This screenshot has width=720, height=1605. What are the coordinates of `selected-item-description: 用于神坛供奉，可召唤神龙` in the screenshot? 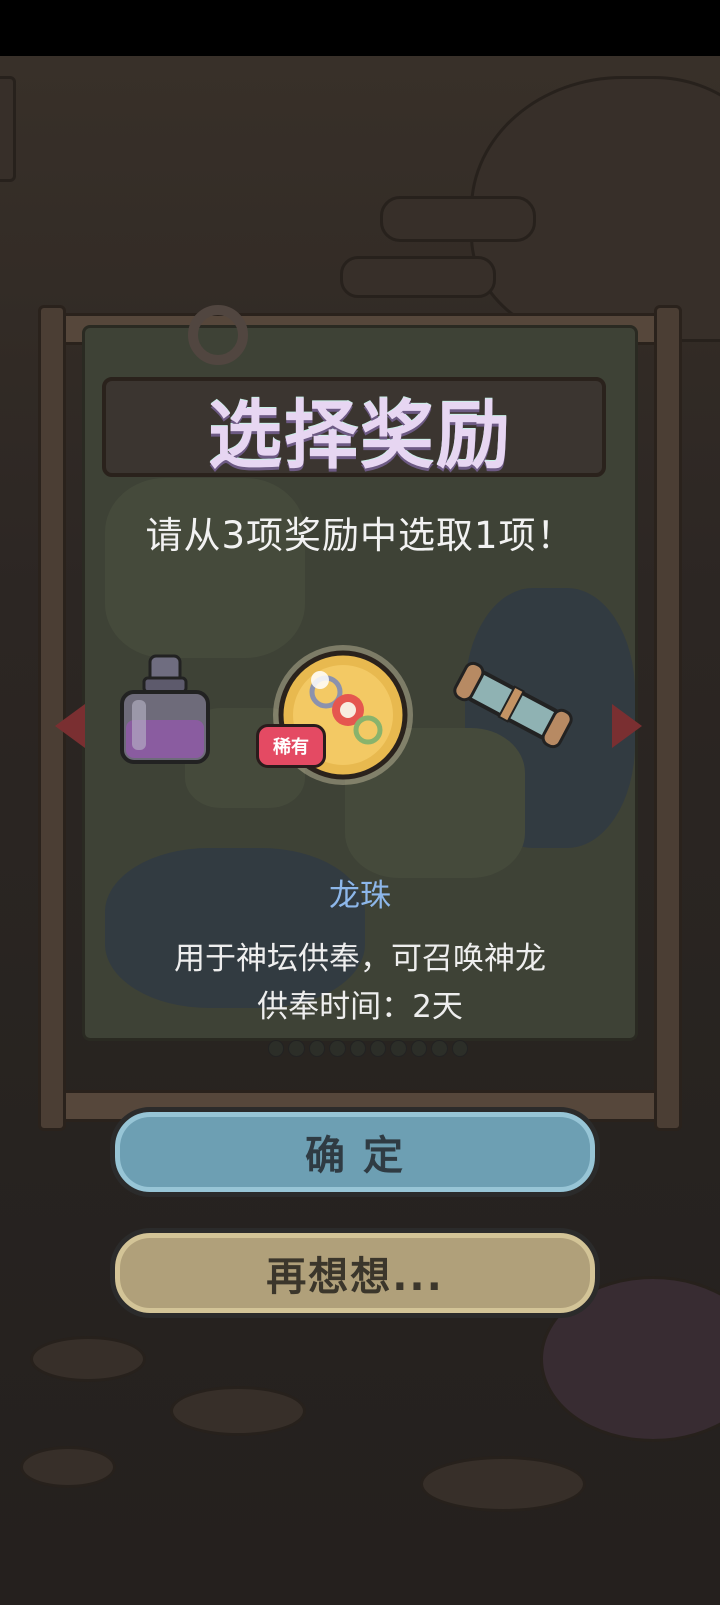 It's located at (360, 959).